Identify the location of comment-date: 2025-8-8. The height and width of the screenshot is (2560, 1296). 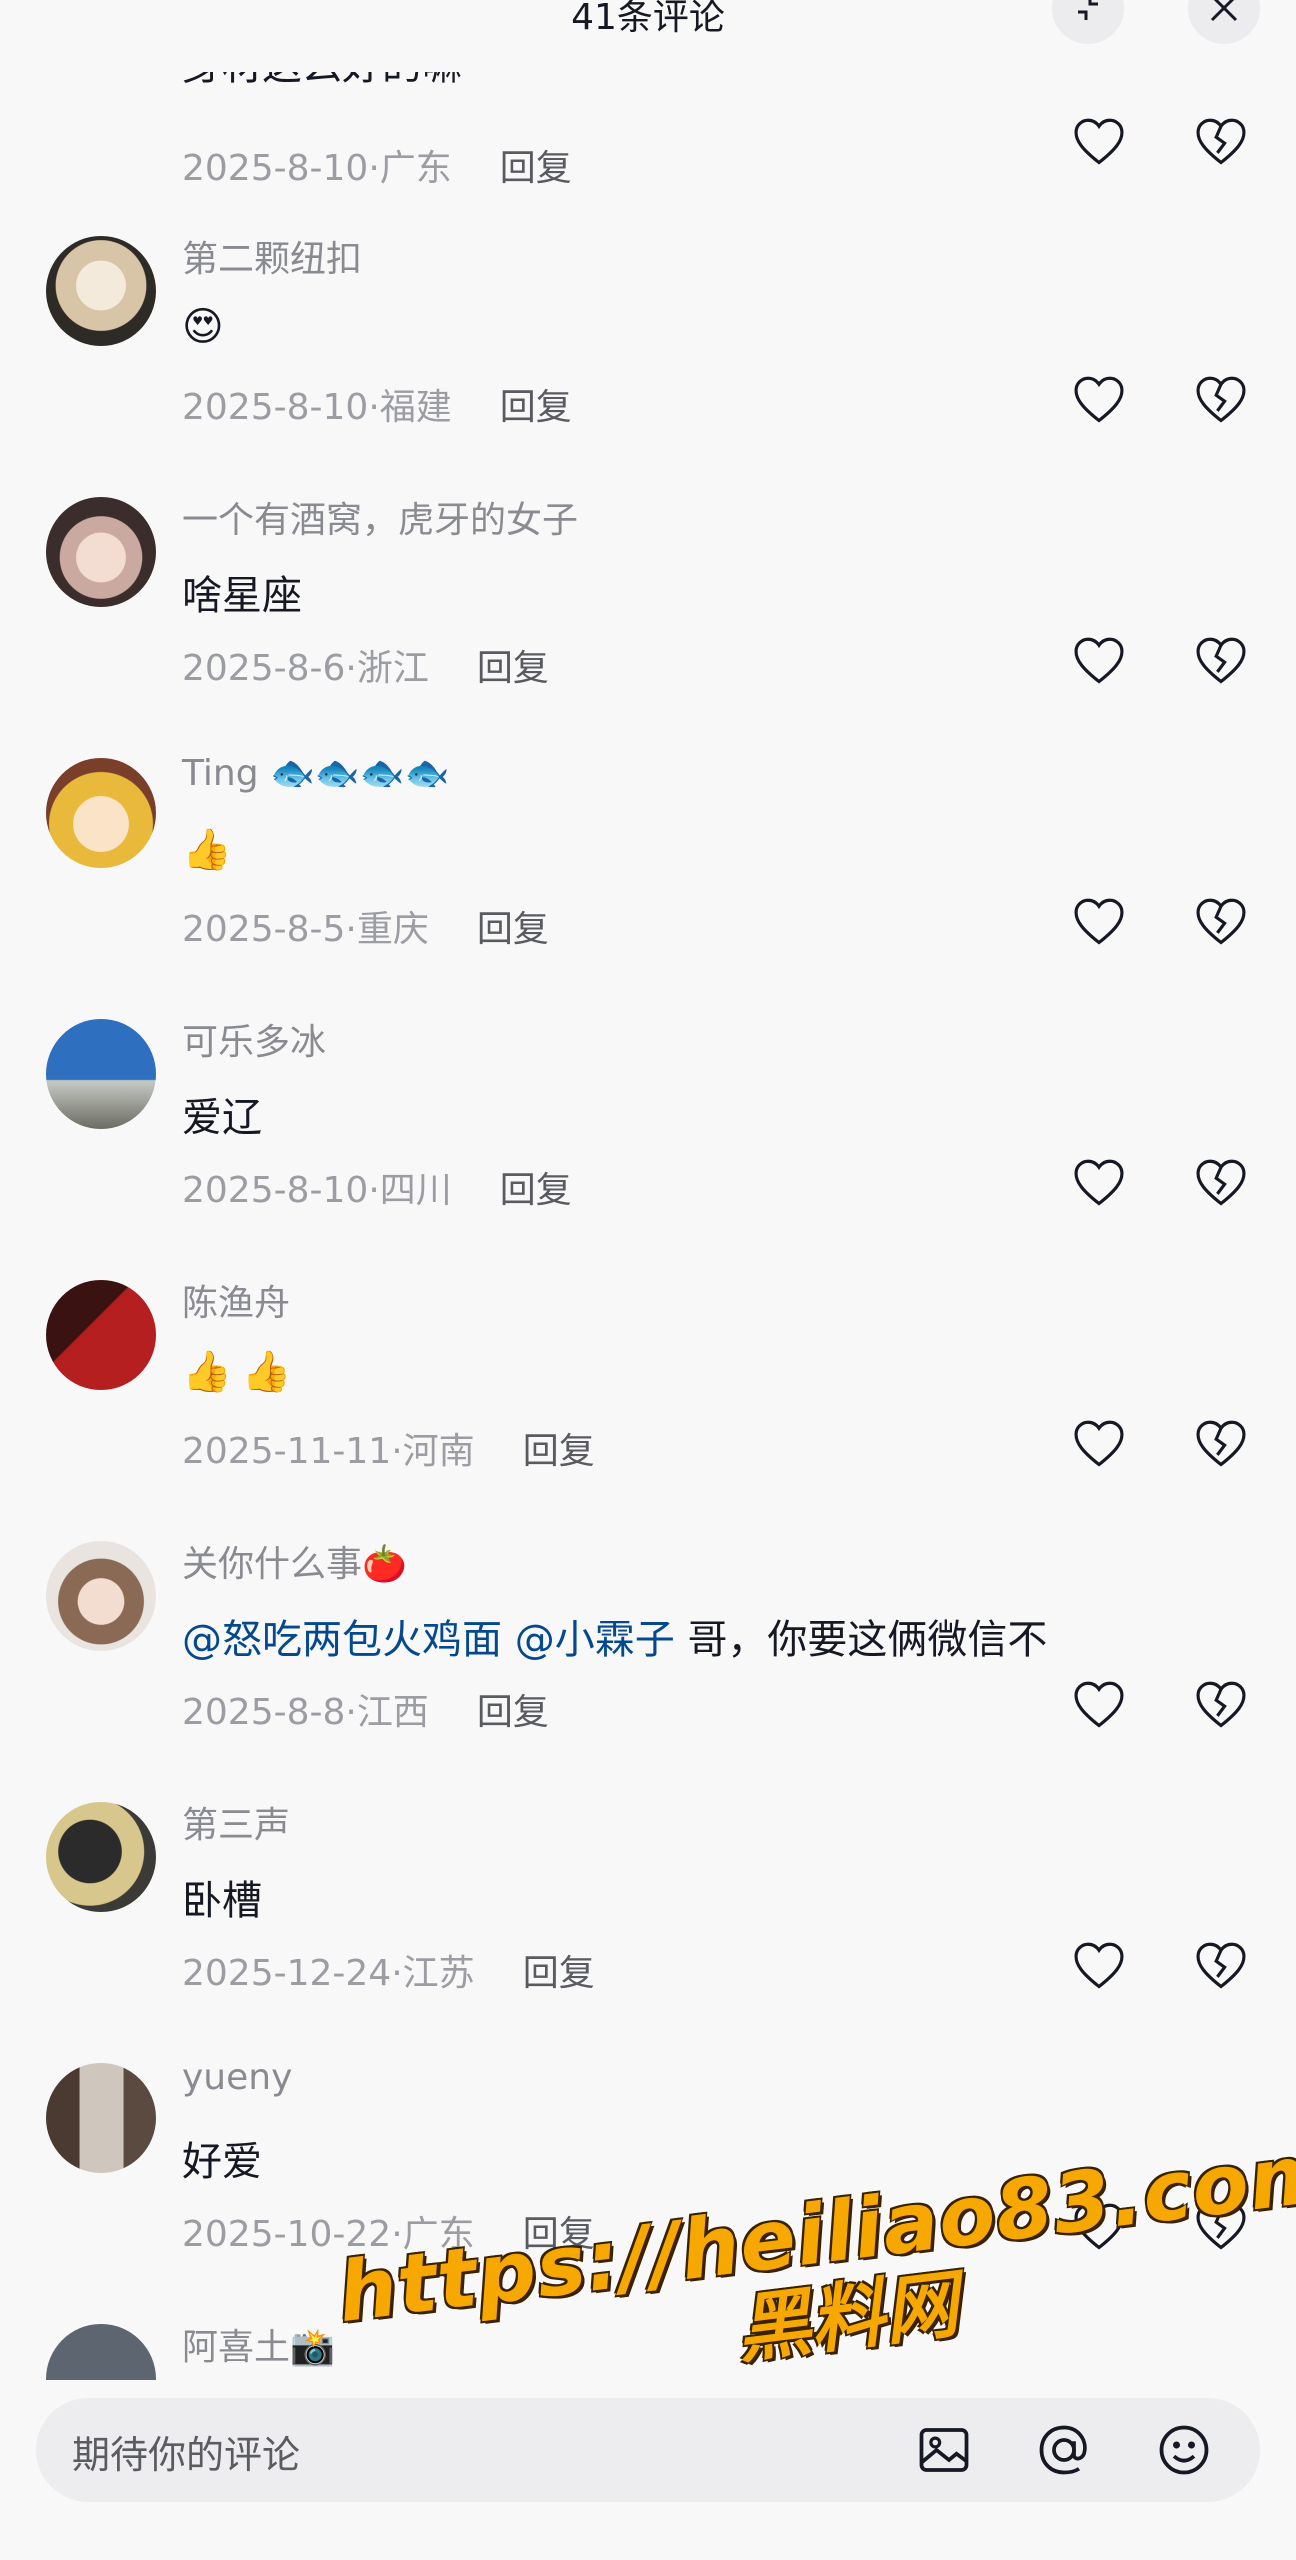
(264, 1712).